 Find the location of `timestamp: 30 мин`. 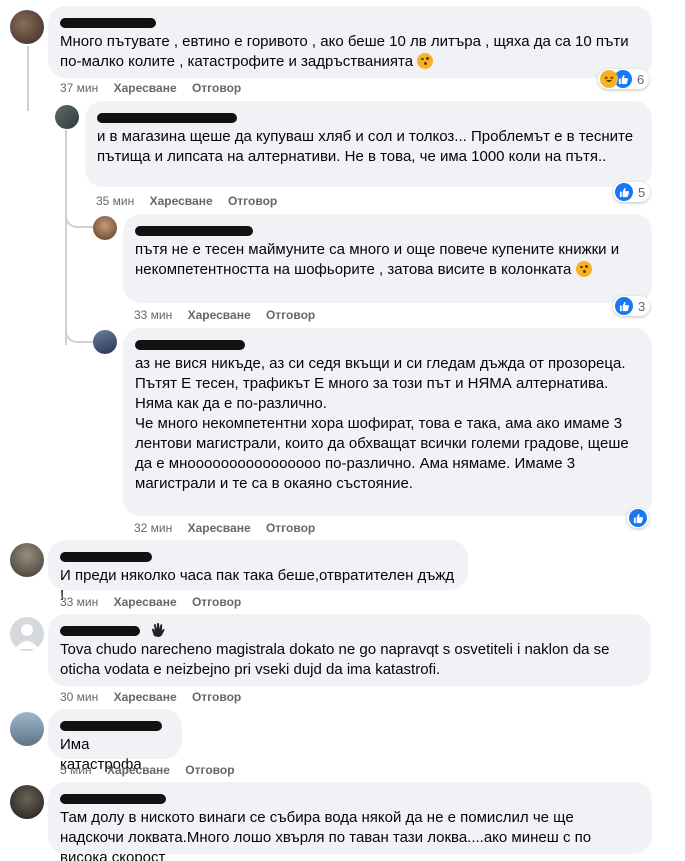

timestamp: 30 мин is located at coordinates (79, 697).